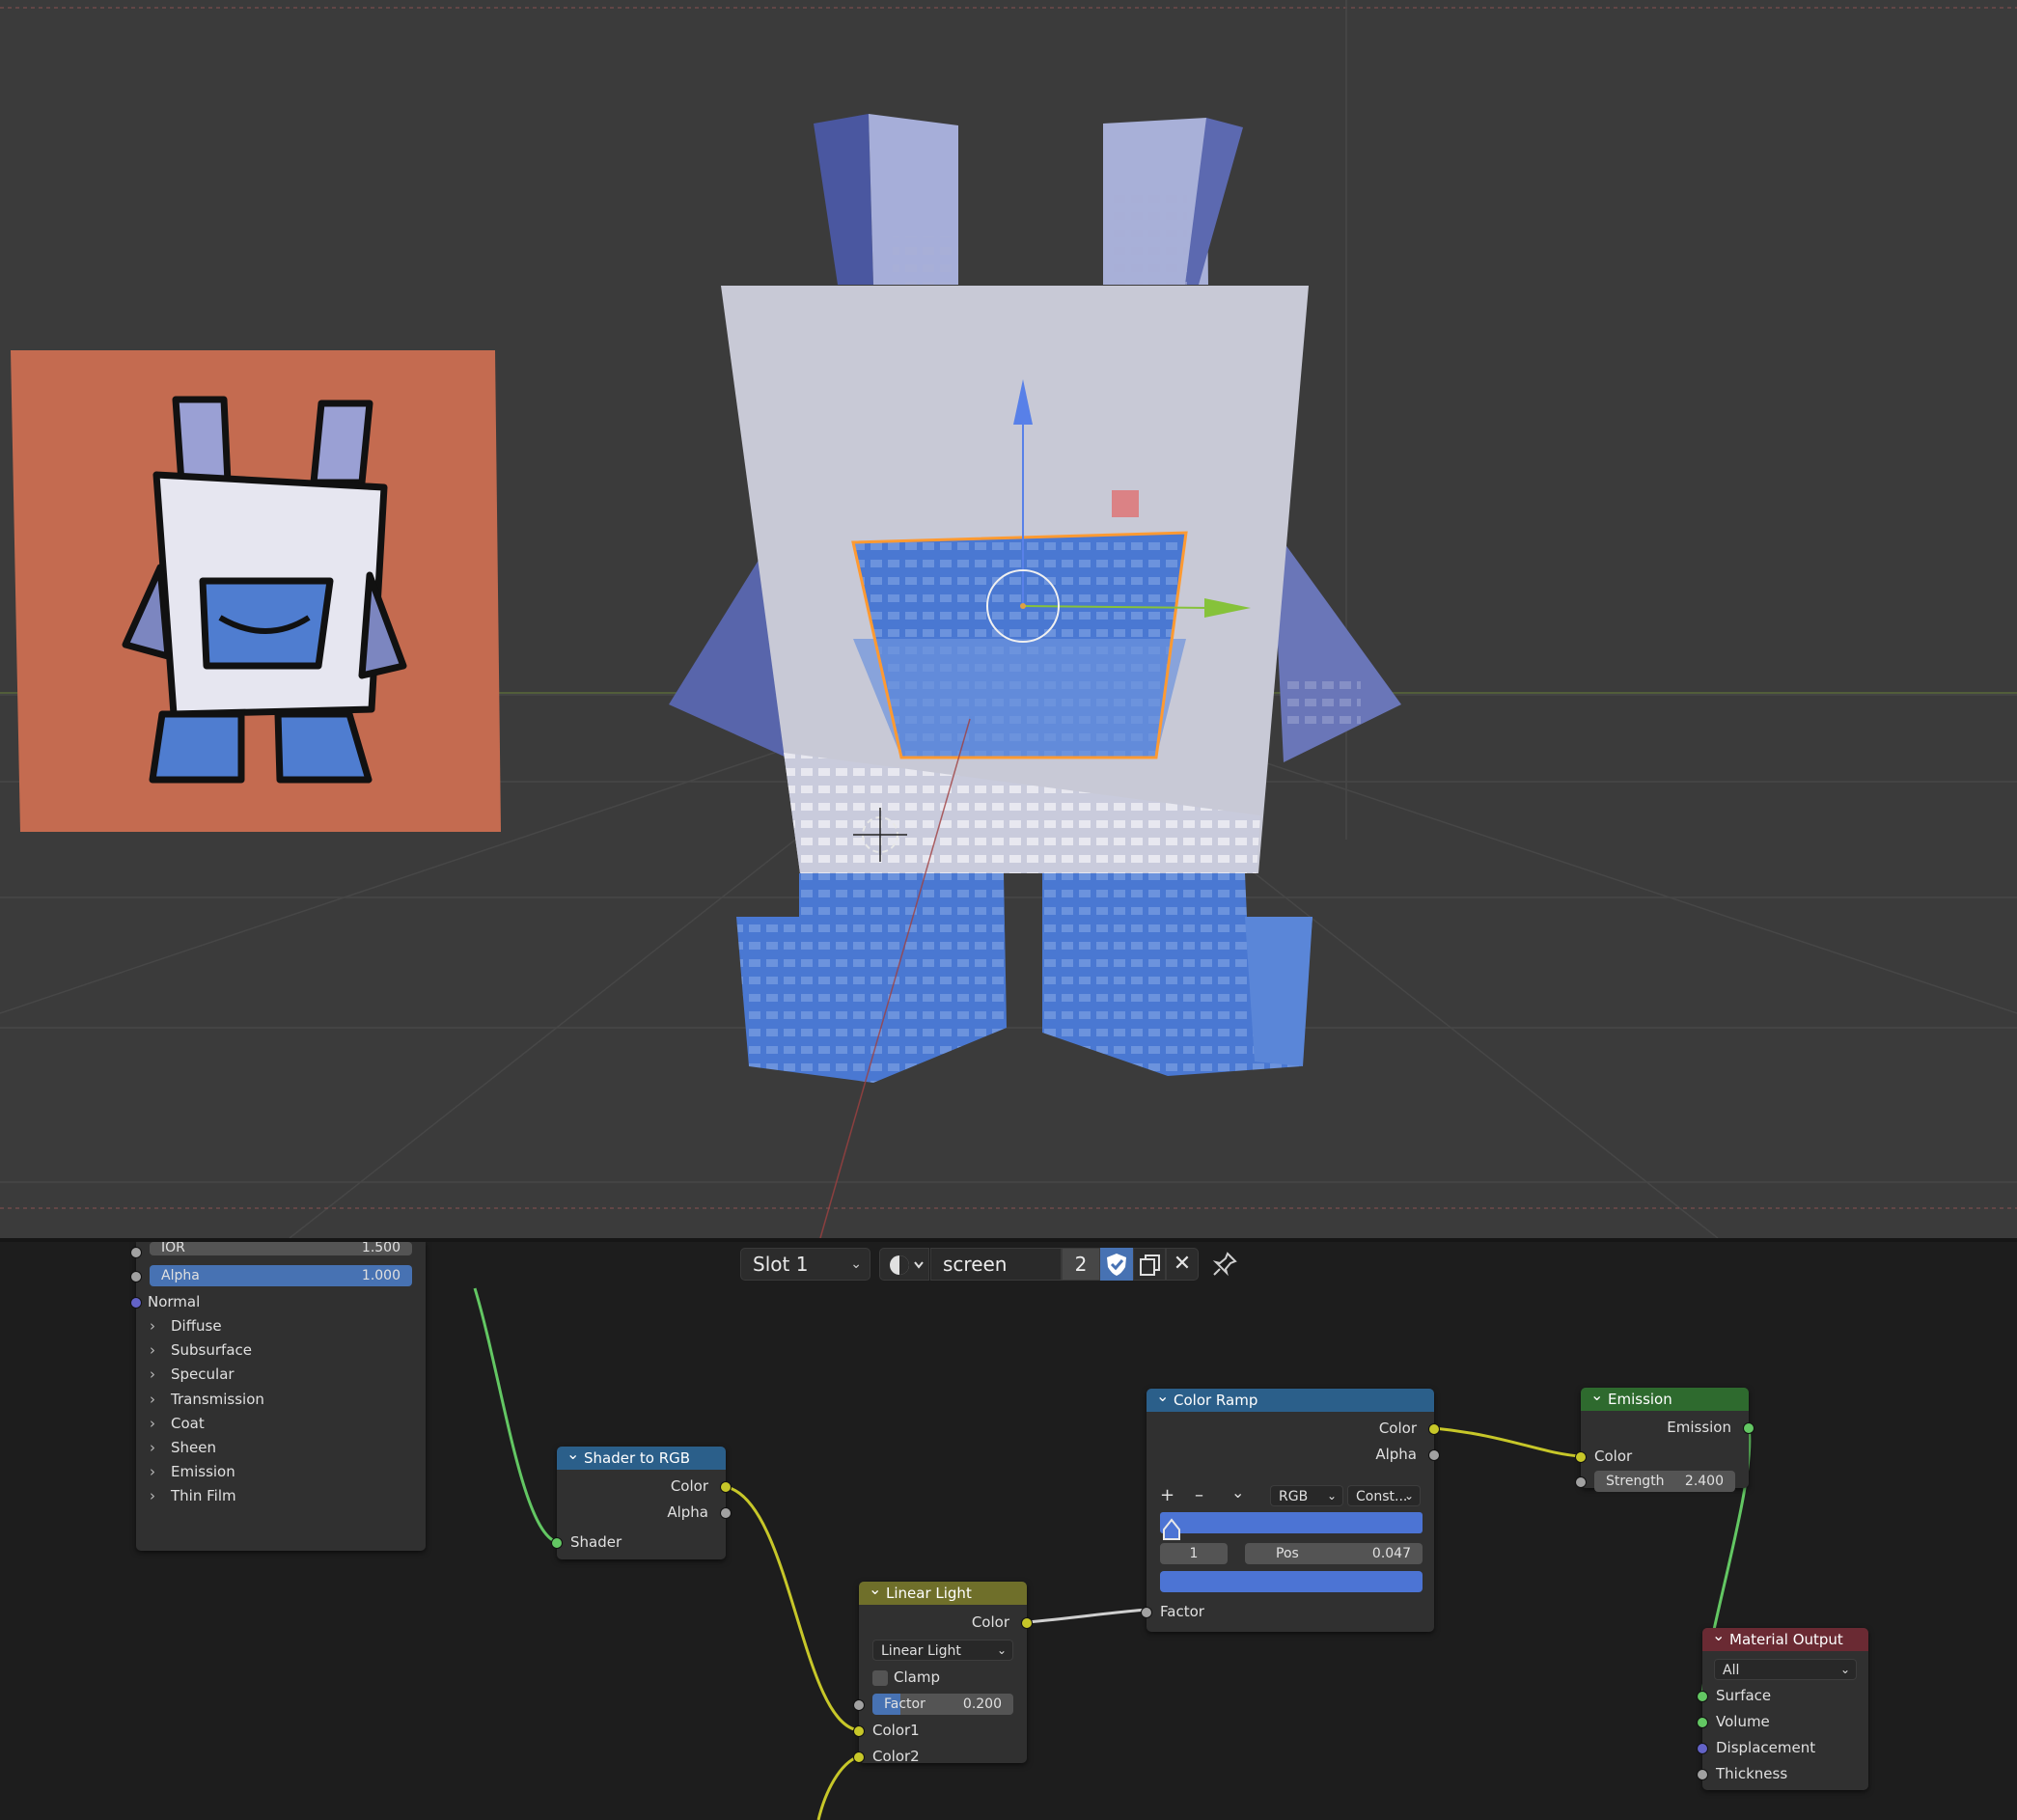  What do you see at coordinates (178, 1424) in the screenshot?
I see `panel-section-coat: › Coat` at bounding box center [178, 1424].